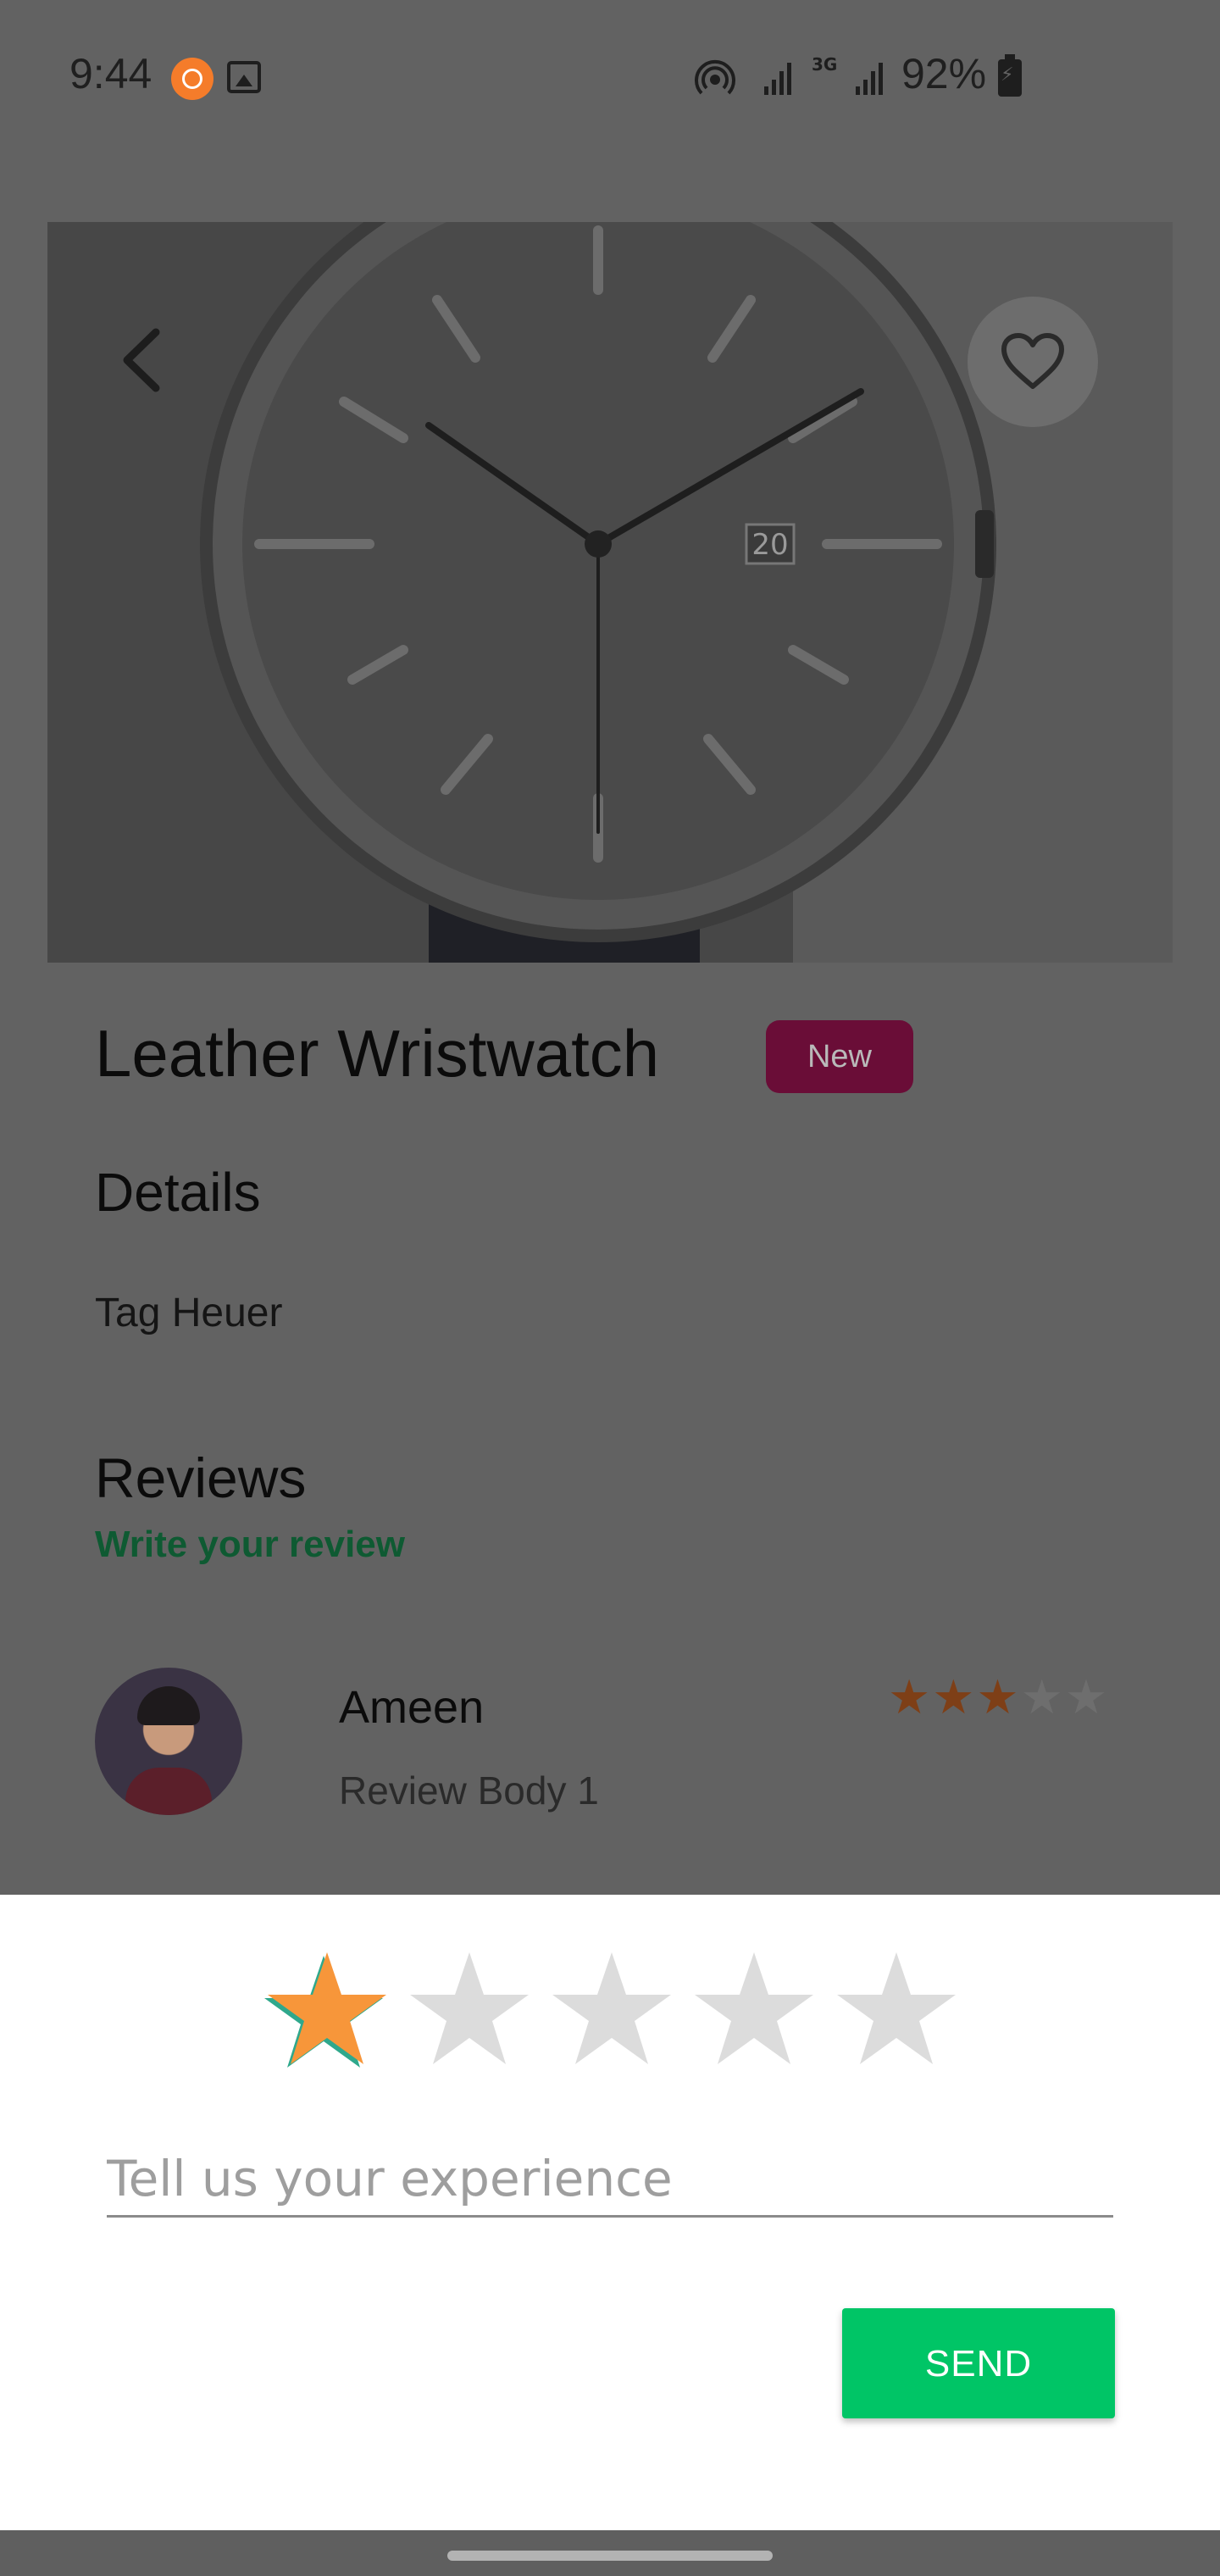 The image size is (1220, 2576). I want to click on reviewer-name: Ameen, so click(412, 1707).